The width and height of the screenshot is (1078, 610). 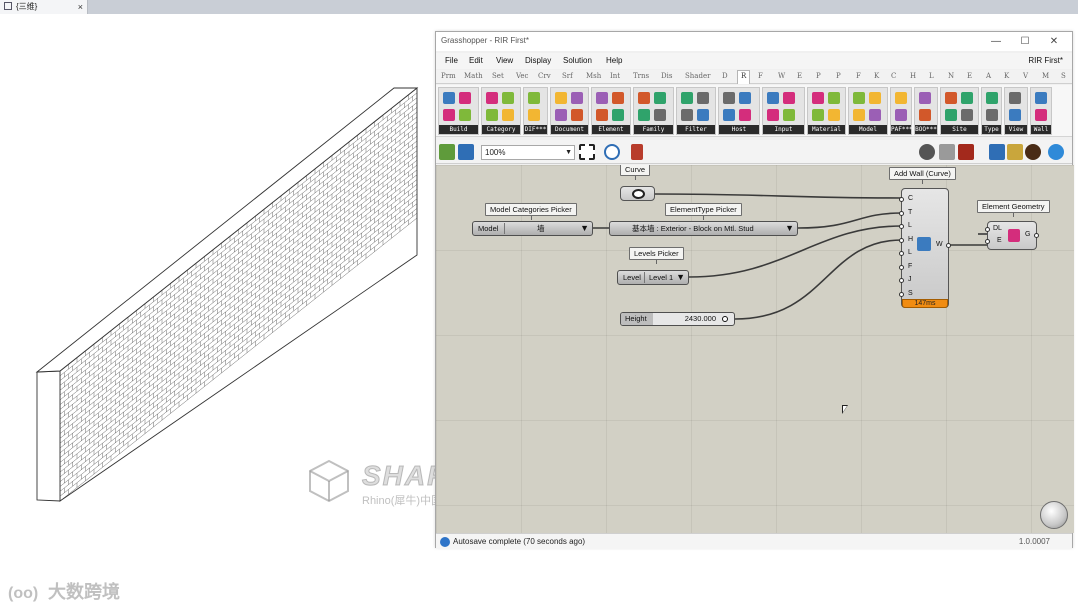 I want to click on bake-icon, so click(x=997, y=152).